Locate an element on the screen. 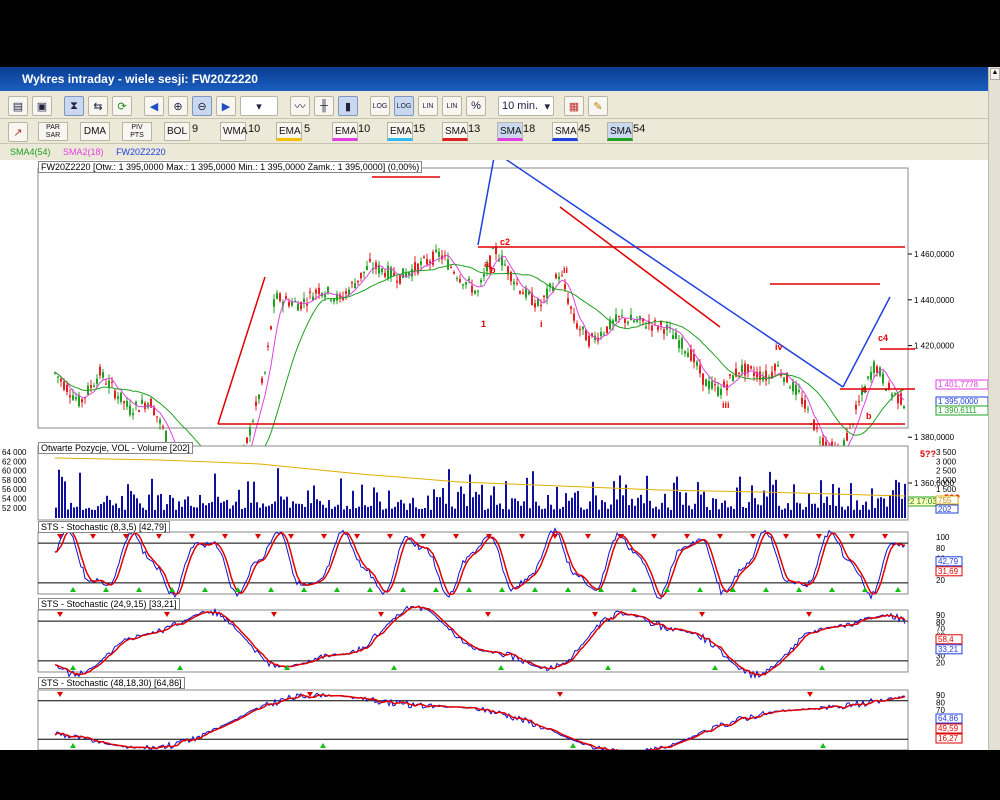 The height and width of the screenshot is (800, 1000). sma-54-period: 54 is located at coordinates (639, 129).